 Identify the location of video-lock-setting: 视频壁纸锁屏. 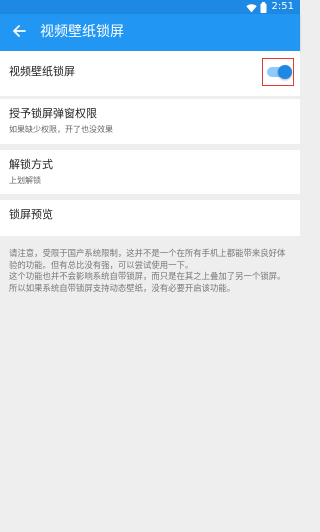
(150, 73).